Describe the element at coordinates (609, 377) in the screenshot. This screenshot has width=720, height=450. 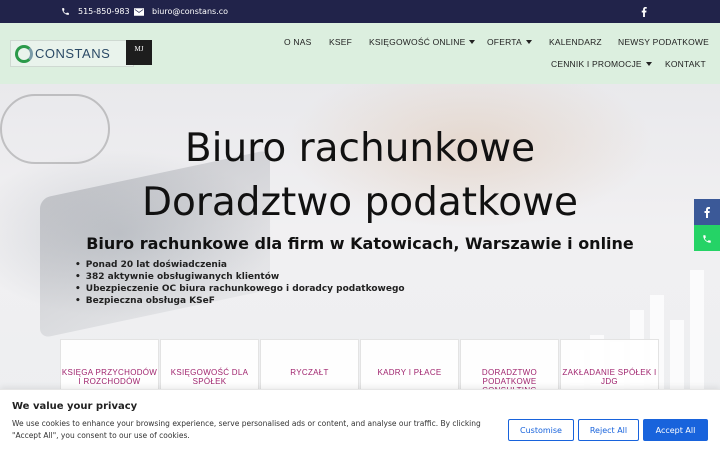
I see `card-label: ZAKŁADANIE SPÓŁEK I JDG` at that location.